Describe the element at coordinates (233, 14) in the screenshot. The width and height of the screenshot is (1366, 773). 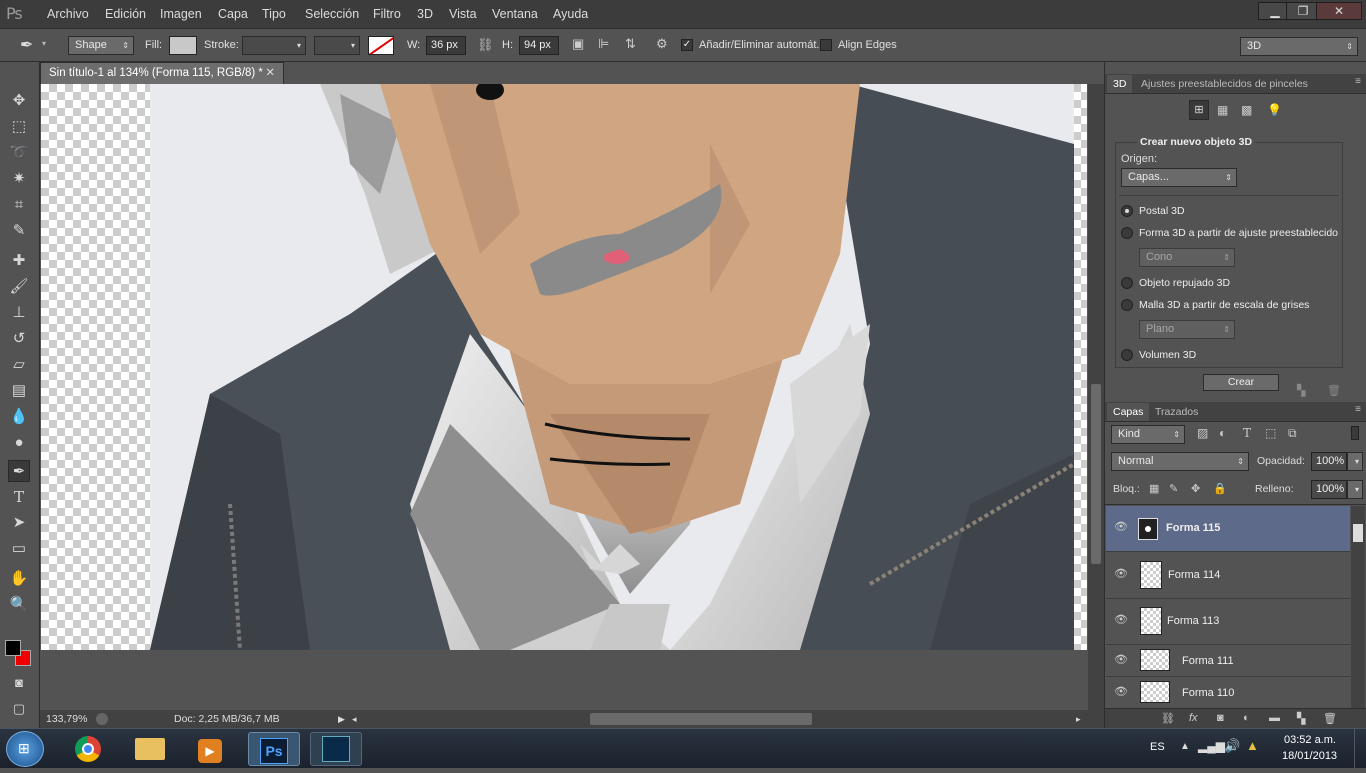
I see `menu-capa: Capa` at that location.